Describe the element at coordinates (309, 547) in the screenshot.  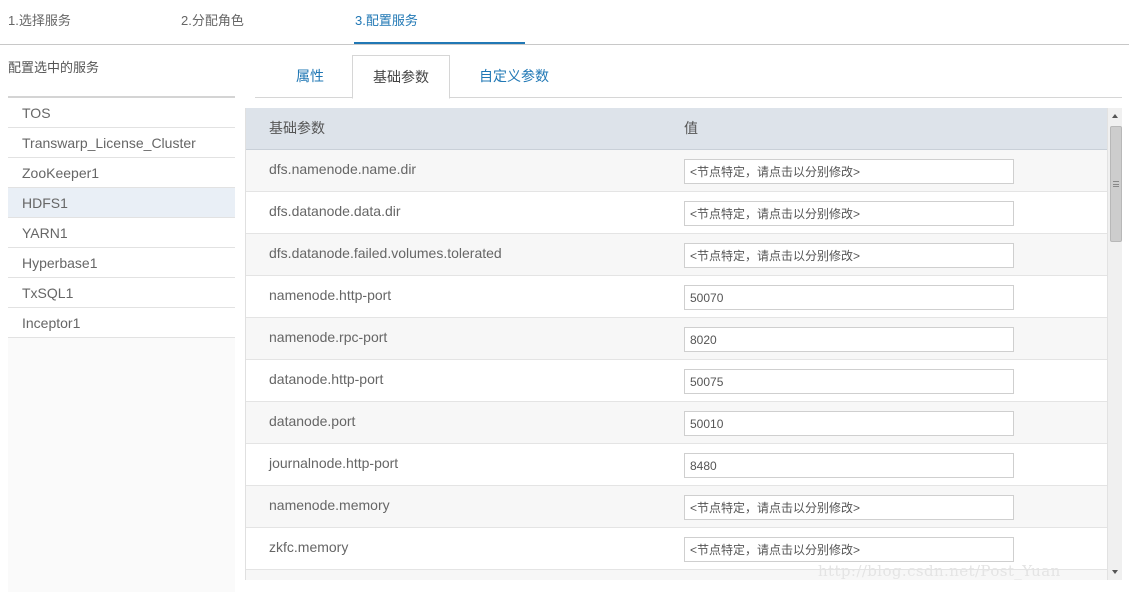
I see `param-name: zkfc.memory` at that location.